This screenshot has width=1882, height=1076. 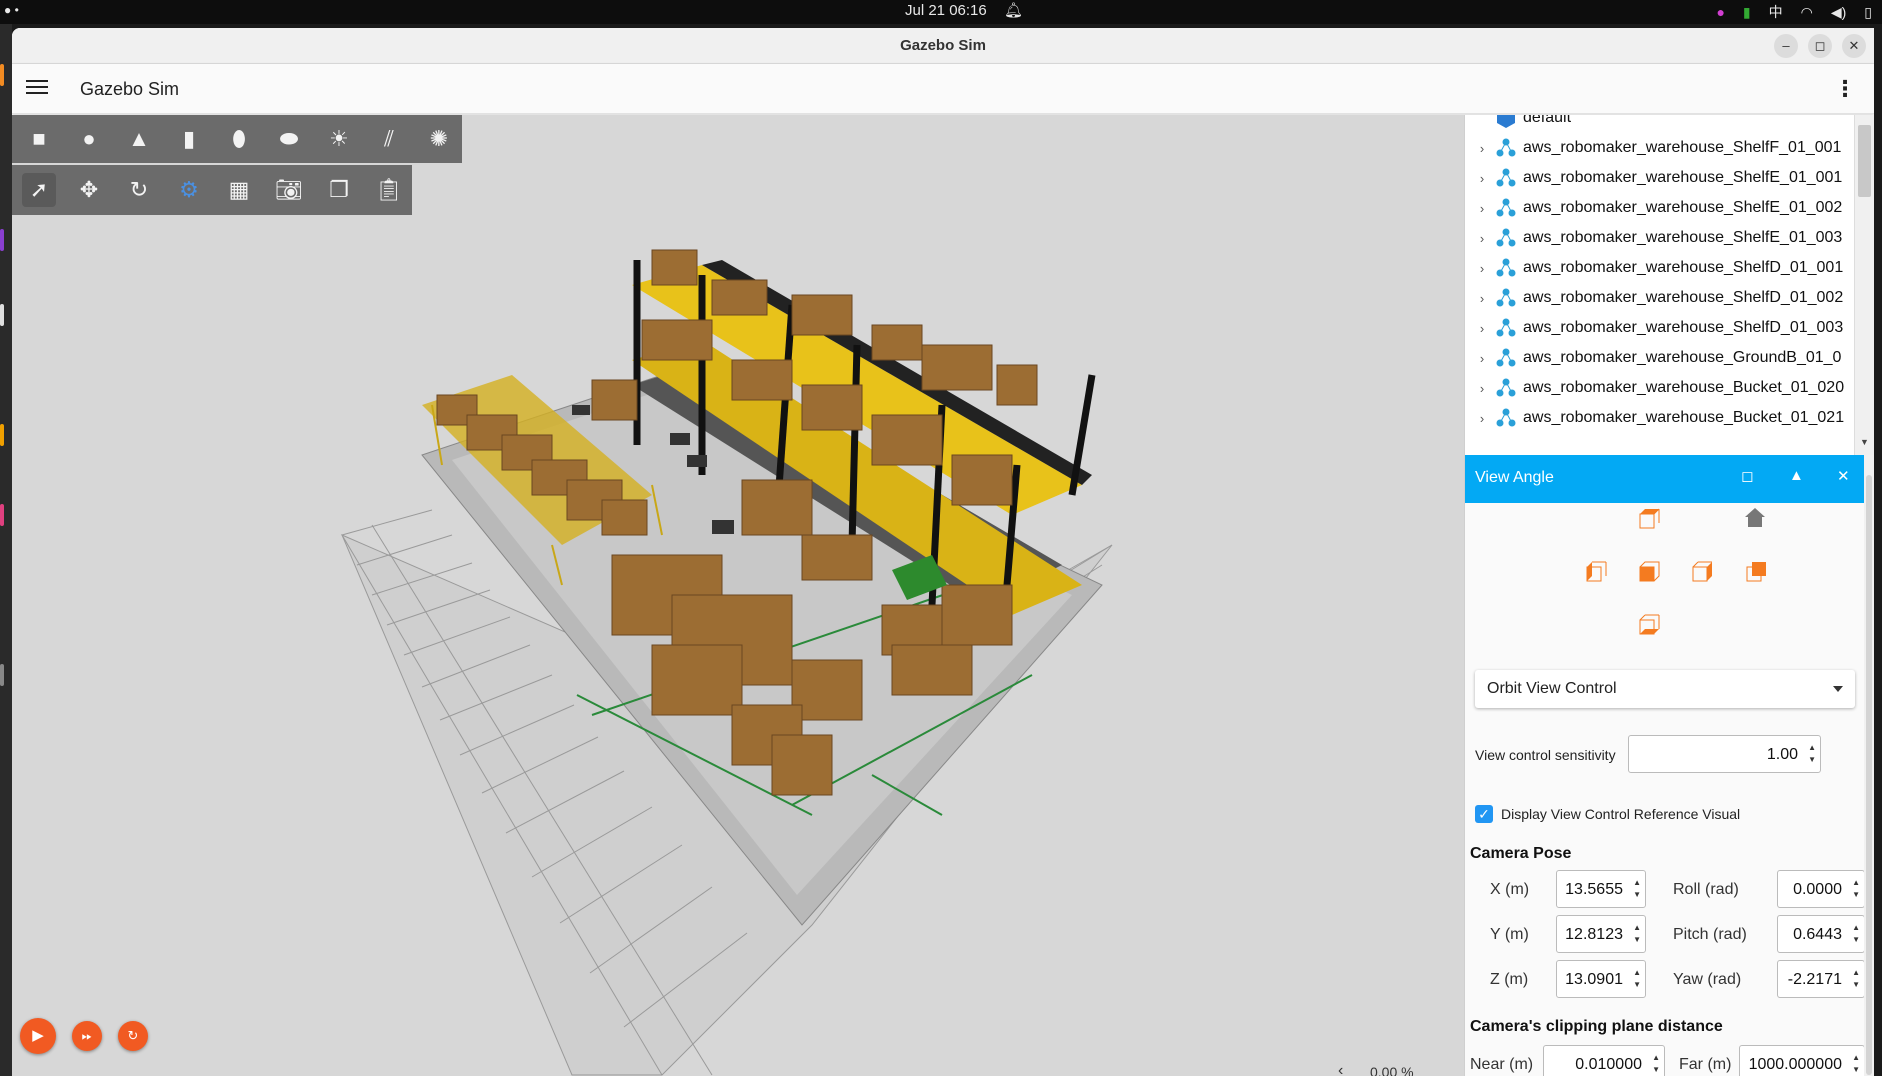 I want to click on tree-item: › aws_robomaker_warehouse_ShelfE_01_003, so click(x=1653, y=238).